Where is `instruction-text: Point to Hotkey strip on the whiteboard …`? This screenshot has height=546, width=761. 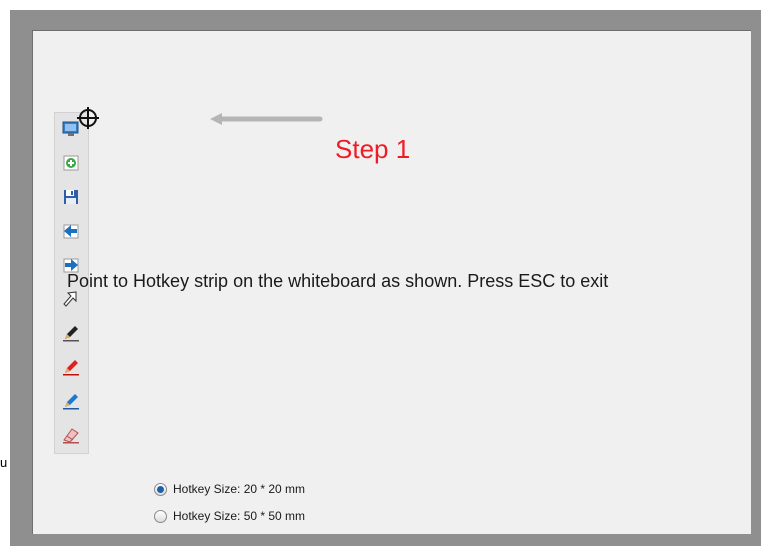
instruction-text: Point to Hotkey strip on the whiteboard … is located at coordinates (338, 281).